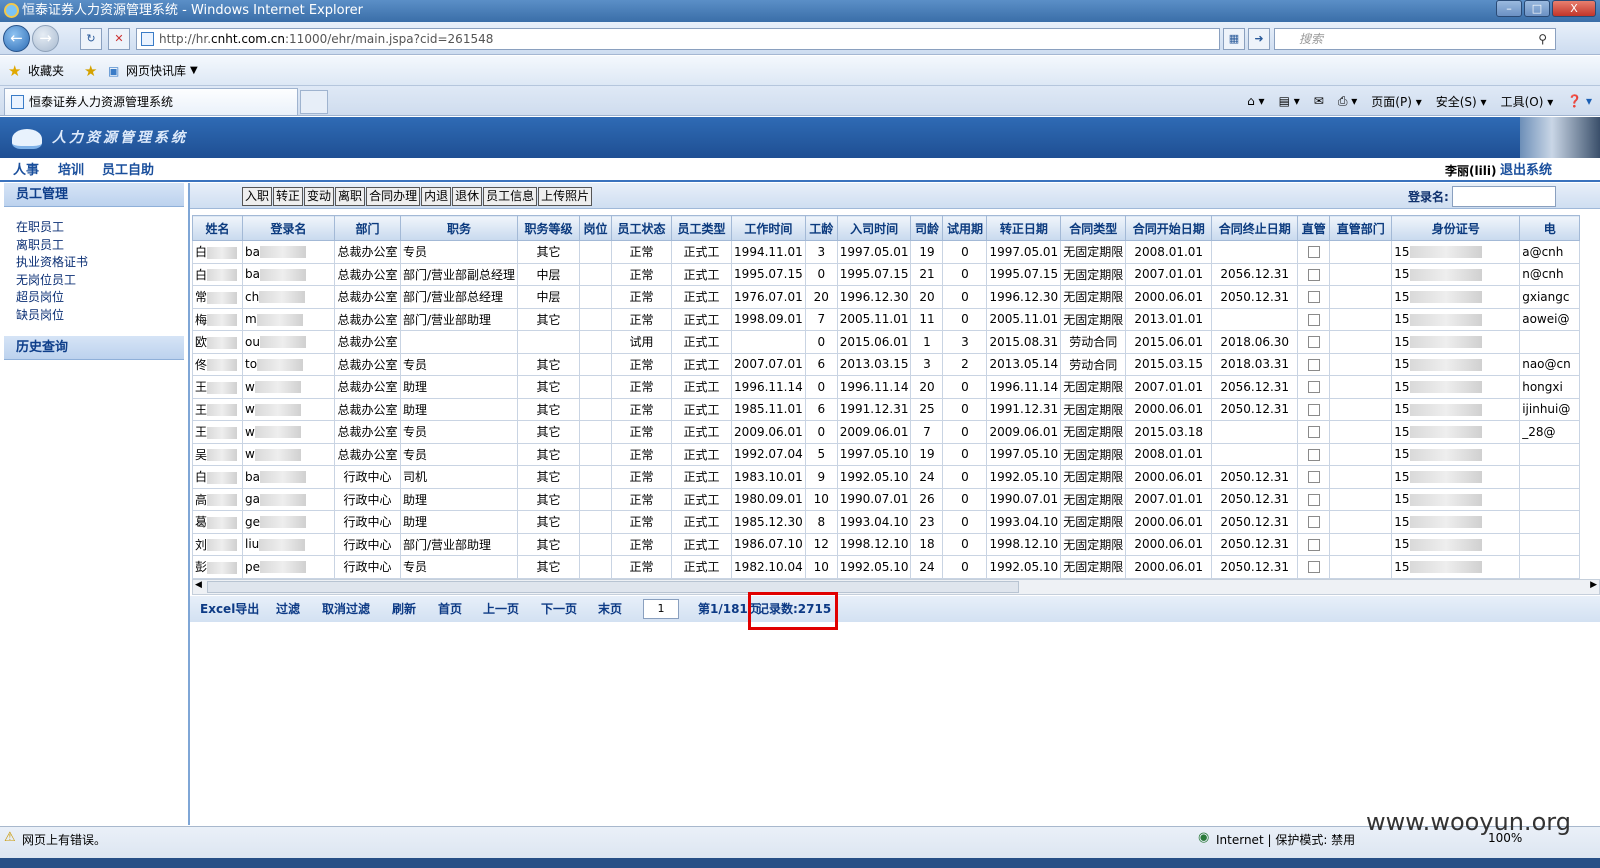 This screenshot has width=1600, height=868. I want to click on tab-active: 恒泰证券人力资源管理系统, so click(151, 101).